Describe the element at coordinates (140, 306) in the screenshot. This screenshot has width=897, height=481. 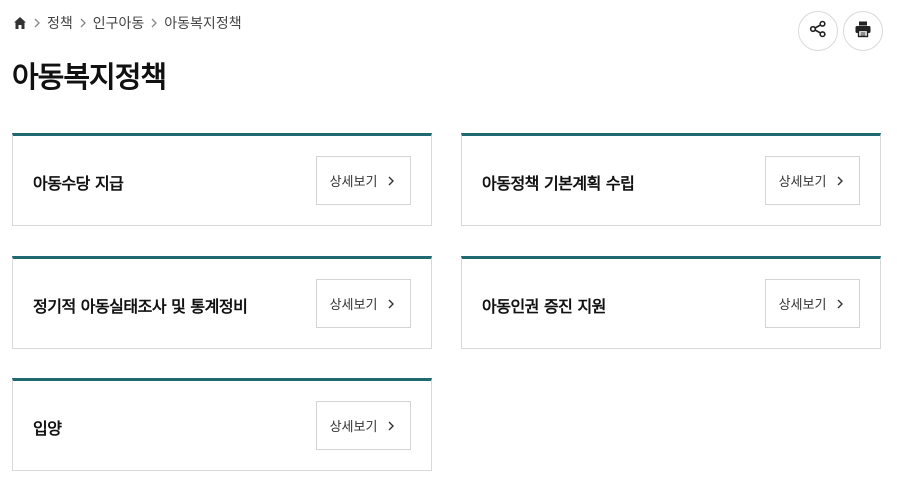
I see `card-title: 정기적 아동실태조사 및 통계정비` at that location.